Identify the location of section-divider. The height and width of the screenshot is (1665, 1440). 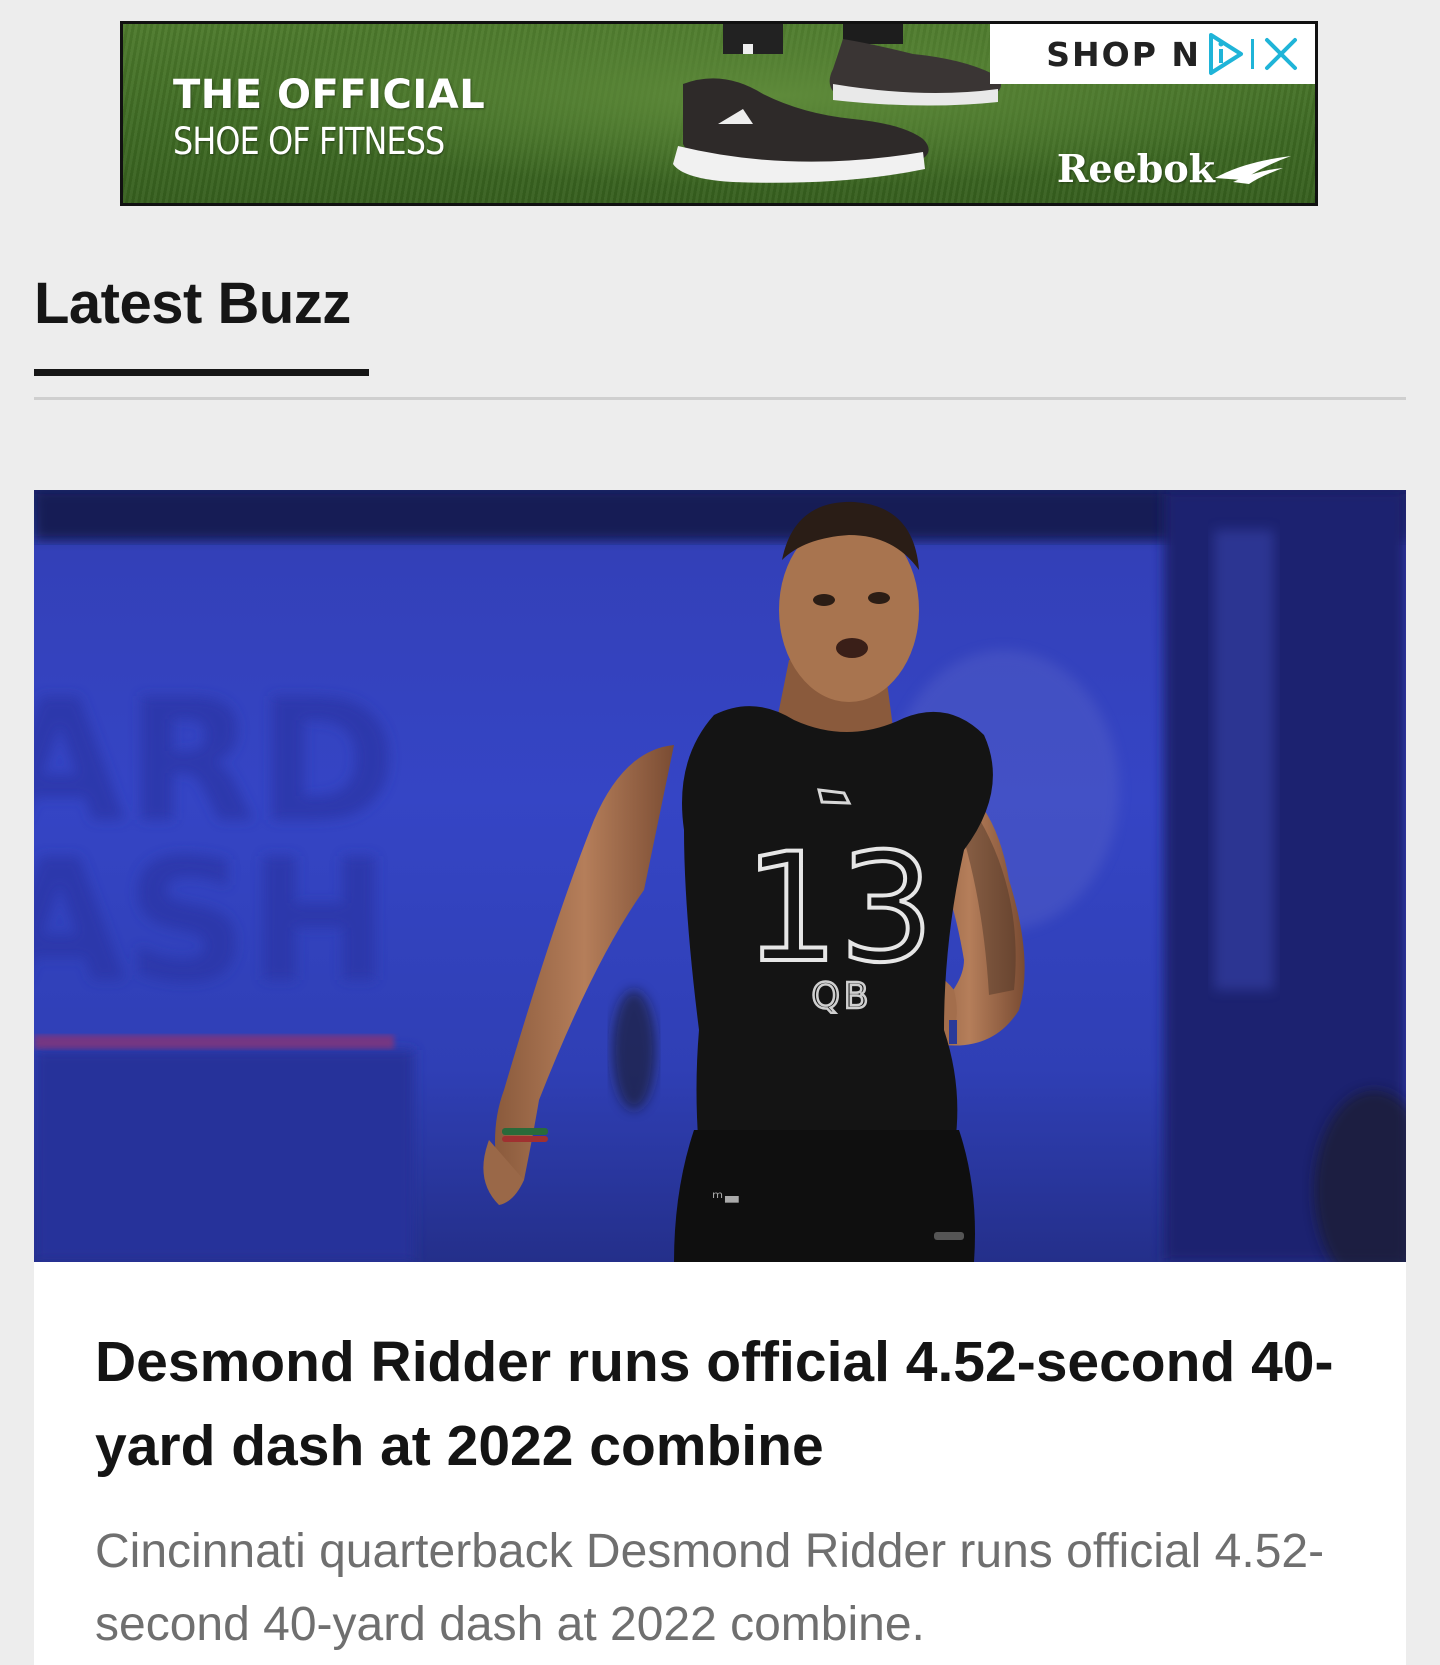
(720, 398).